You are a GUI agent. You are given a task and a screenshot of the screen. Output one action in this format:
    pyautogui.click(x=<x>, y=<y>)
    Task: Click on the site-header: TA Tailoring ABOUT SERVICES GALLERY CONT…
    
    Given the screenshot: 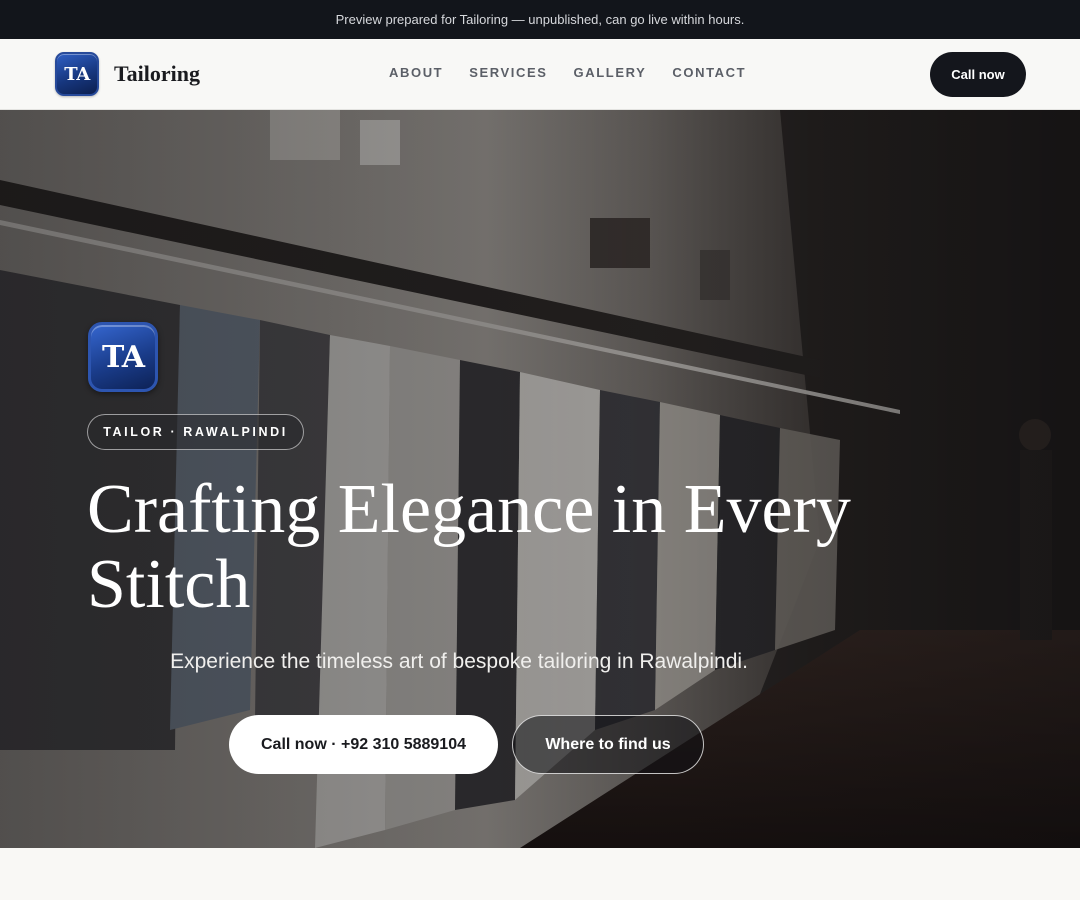 What is the action you would take?
    pyautogui.click(x=540, y=74)
    